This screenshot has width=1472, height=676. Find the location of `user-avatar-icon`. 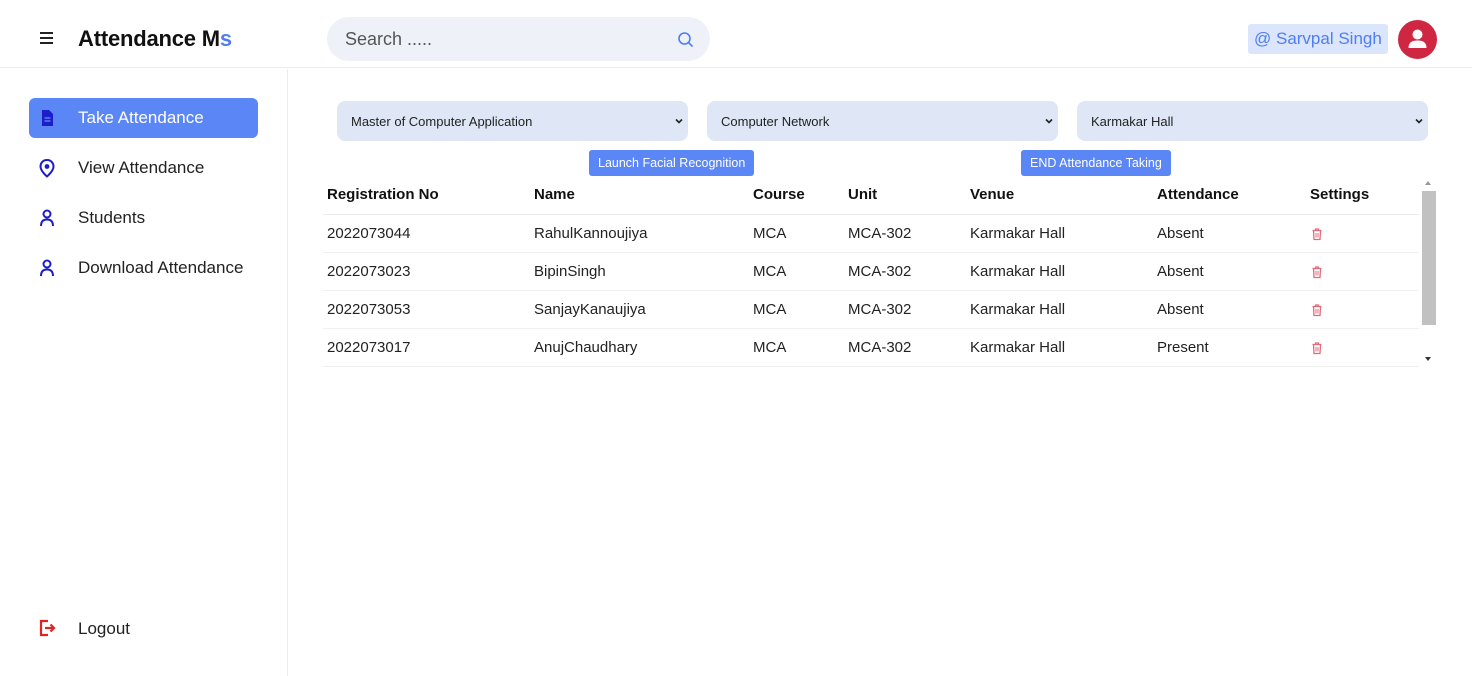

user-avatar-icon is located at coordinates (1417, 38).